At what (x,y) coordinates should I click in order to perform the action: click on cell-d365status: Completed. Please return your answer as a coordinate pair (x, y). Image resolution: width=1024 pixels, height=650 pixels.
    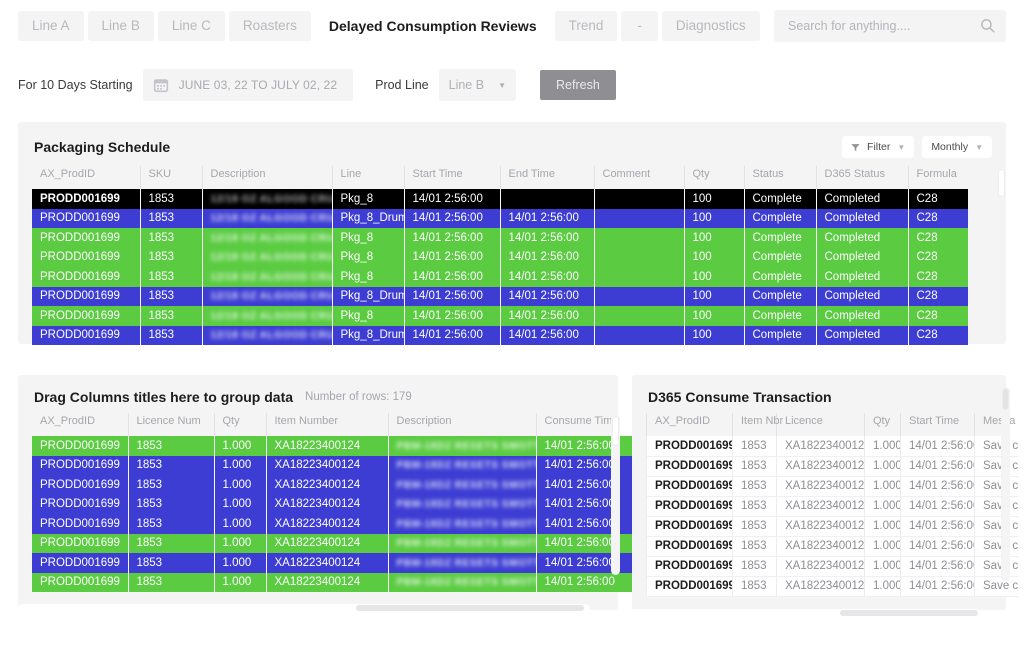
    Looking at the image, I should click on (861, 218).